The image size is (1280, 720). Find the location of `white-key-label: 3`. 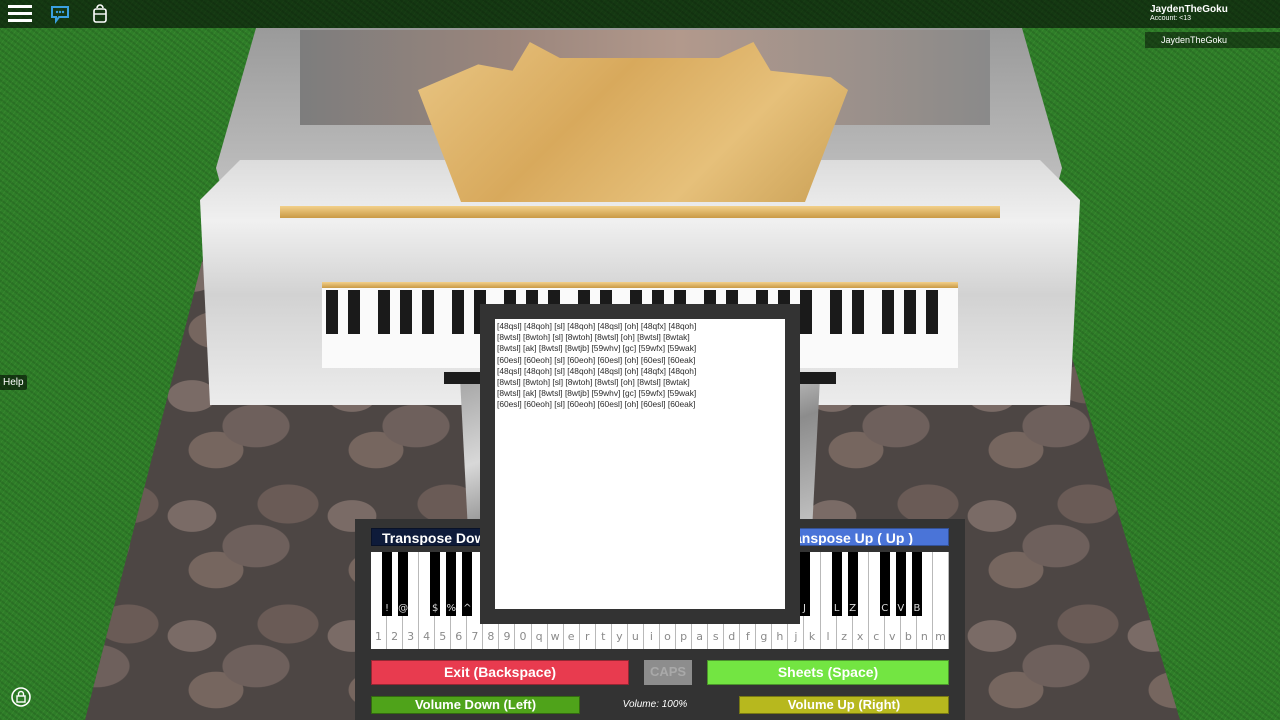

white-key-label: 3 is located at coordinates (411, 636).